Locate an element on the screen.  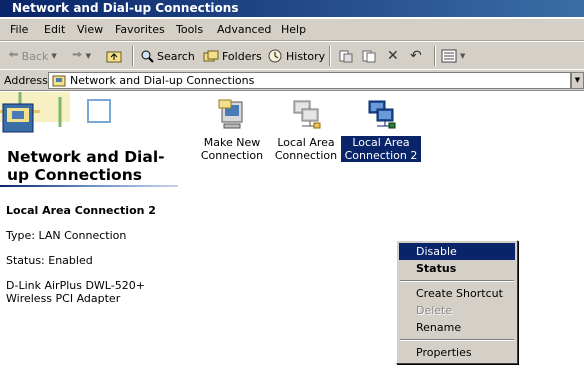
menu-favorites: Favorites is located at coordinates (140, 29).